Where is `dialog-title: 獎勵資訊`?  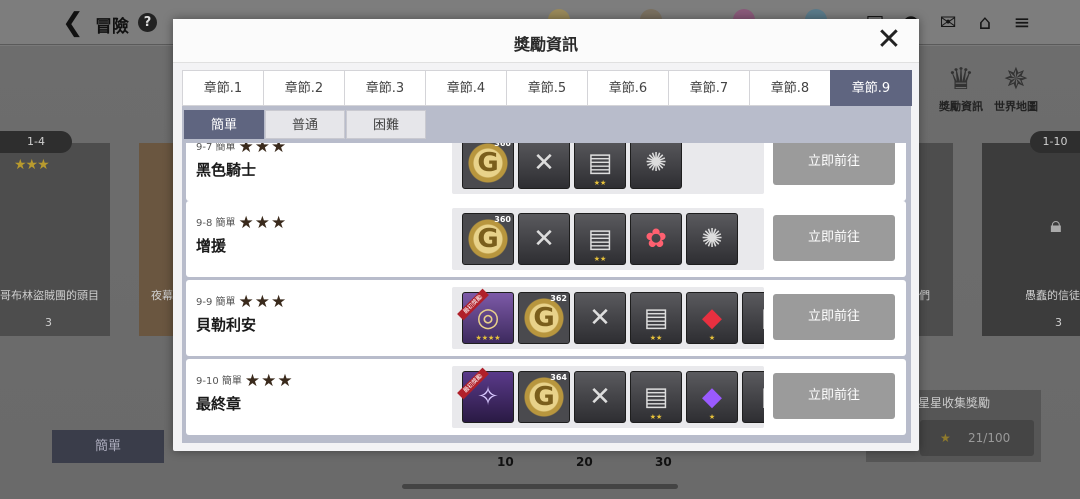 dialog-title: 獎勵資訊 is located at coordinates (545, 44).